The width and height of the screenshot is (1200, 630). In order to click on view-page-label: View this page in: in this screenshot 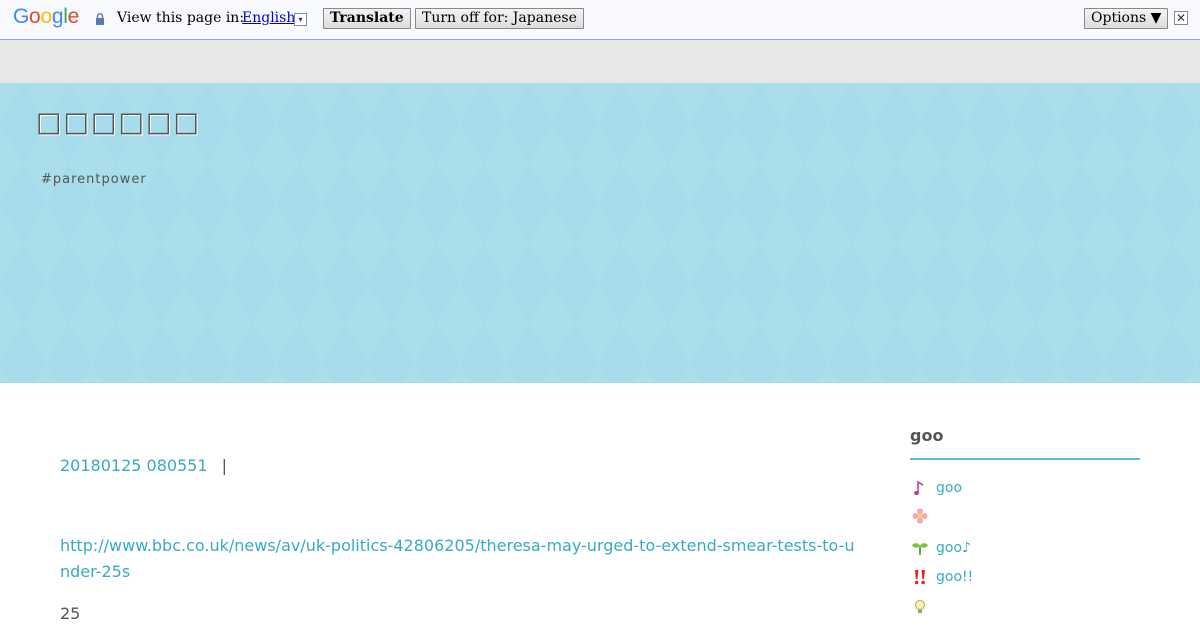, I will do `click(181, 18)`.